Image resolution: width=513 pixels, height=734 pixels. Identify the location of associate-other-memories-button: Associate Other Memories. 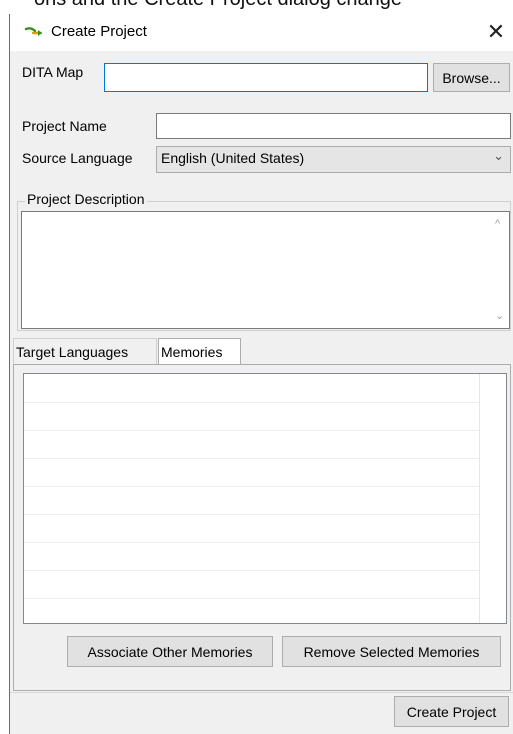
(170, 651).